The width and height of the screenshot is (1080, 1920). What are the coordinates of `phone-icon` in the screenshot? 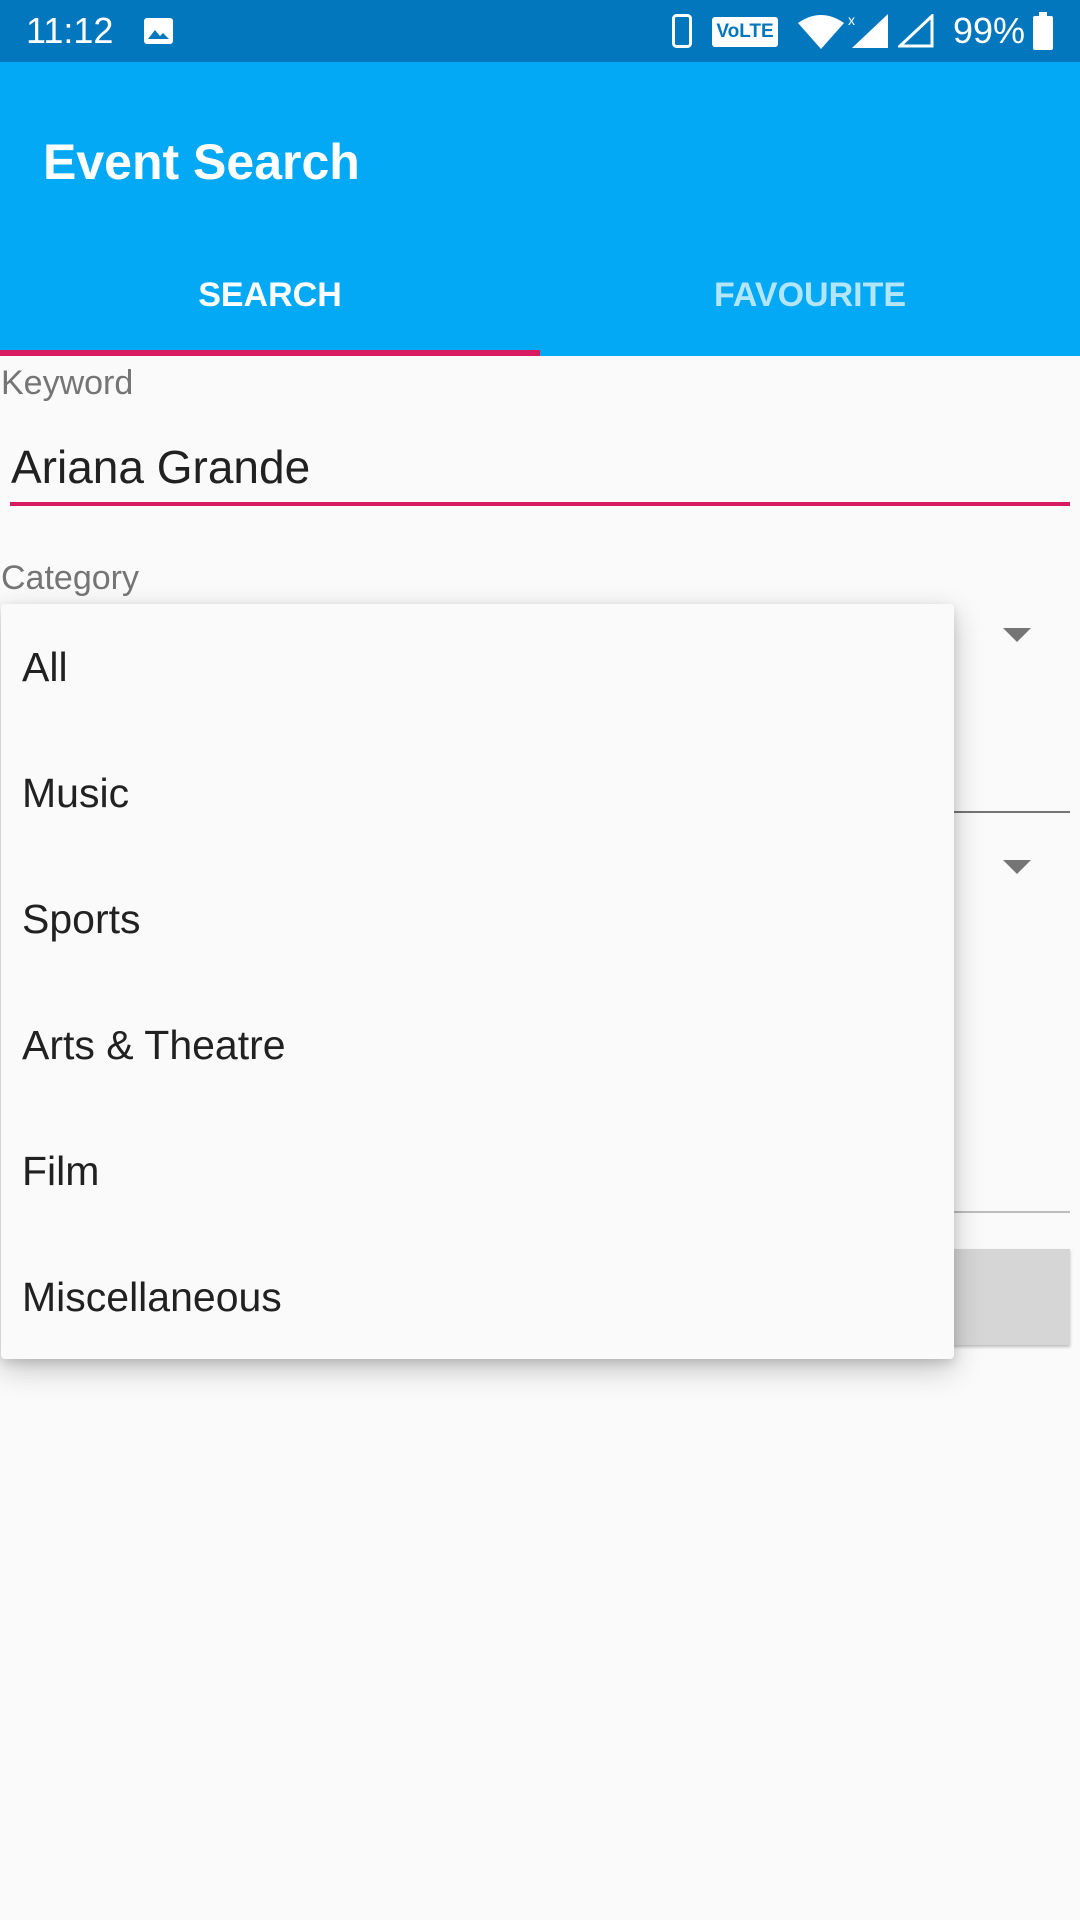 It's located at (682, 31).